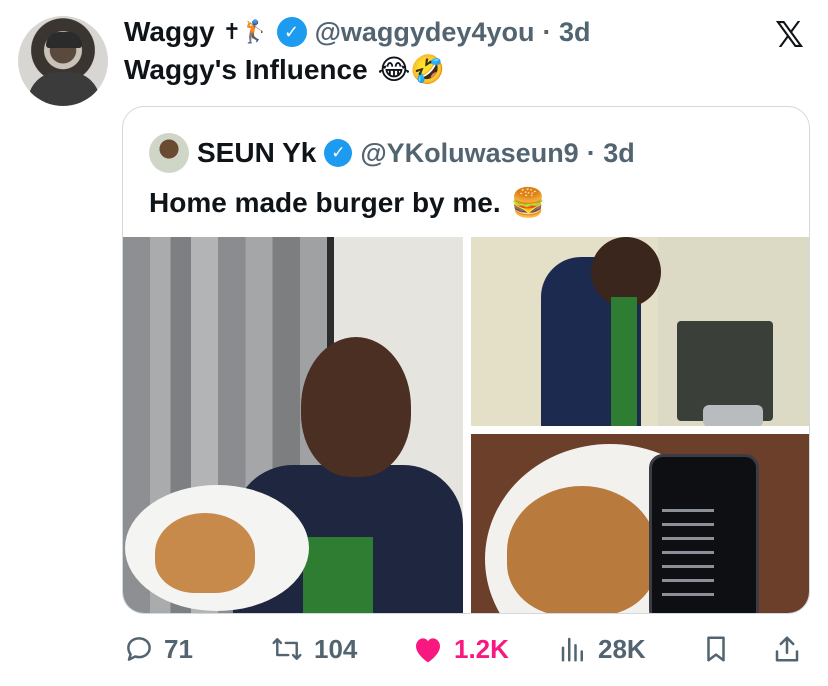 Image resolution: width=828 pixels, height=686 pixels. I want to click on photo-apron, so click(338, 575).